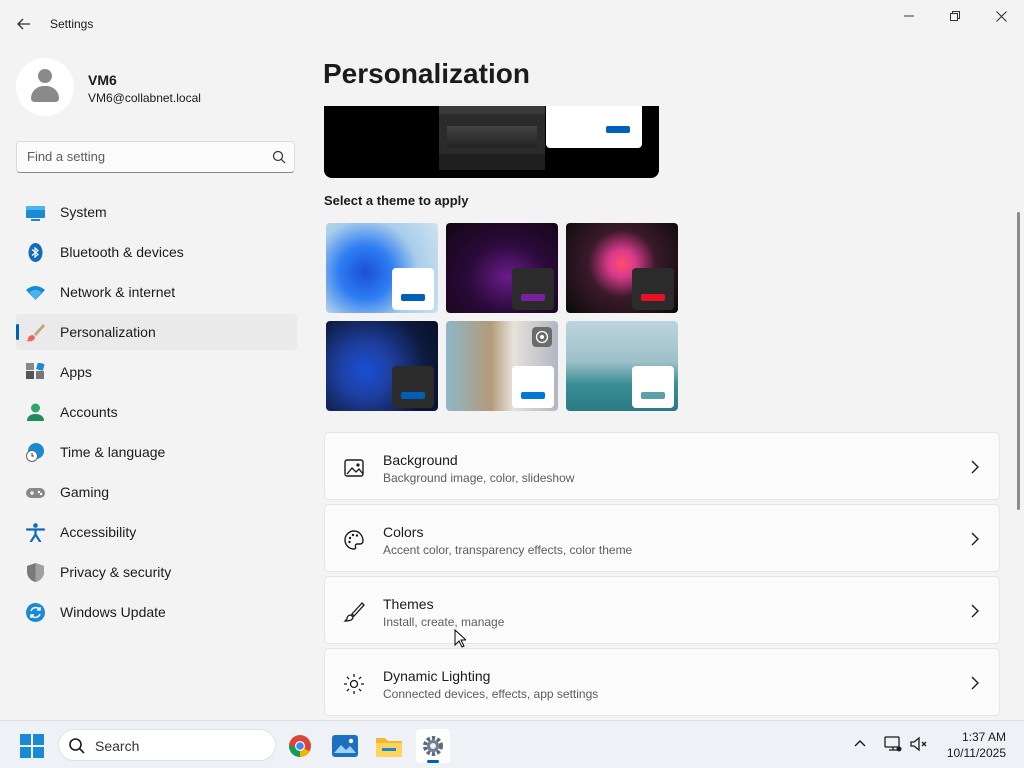  What do you see at coordinates (622, 268) in the screenshot?
I see `theme-tile-captured-motion` at bounding box center [622, 268].